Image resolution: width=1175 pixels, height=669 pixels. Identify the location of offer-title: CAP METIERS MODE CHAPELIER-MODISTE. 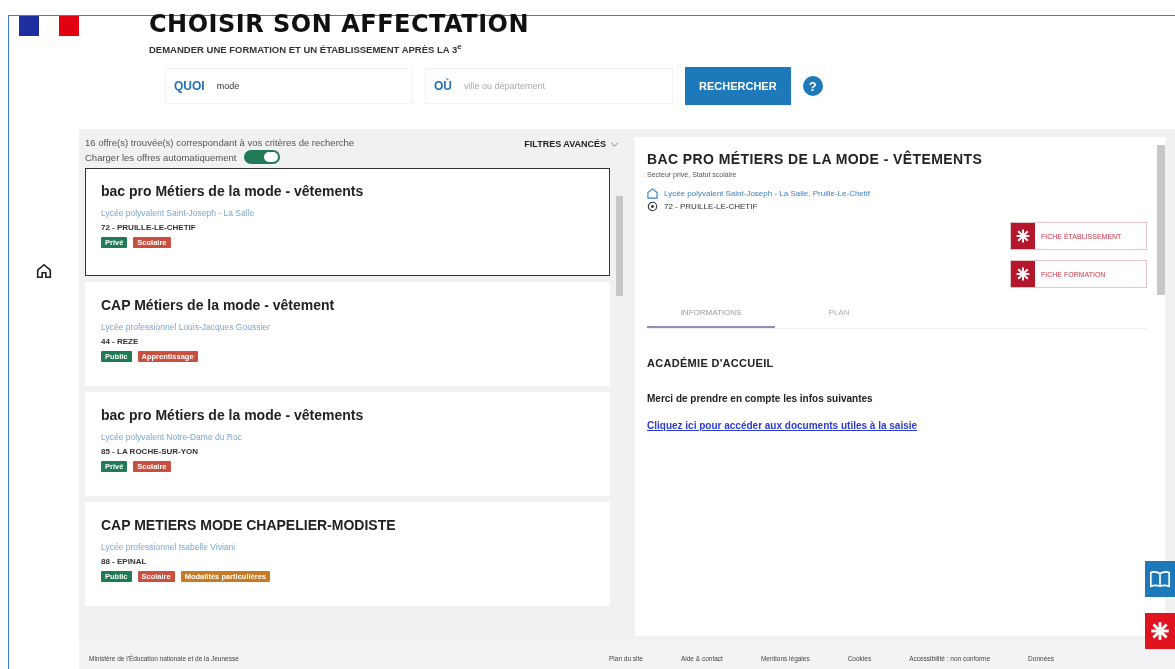
(249, 525).